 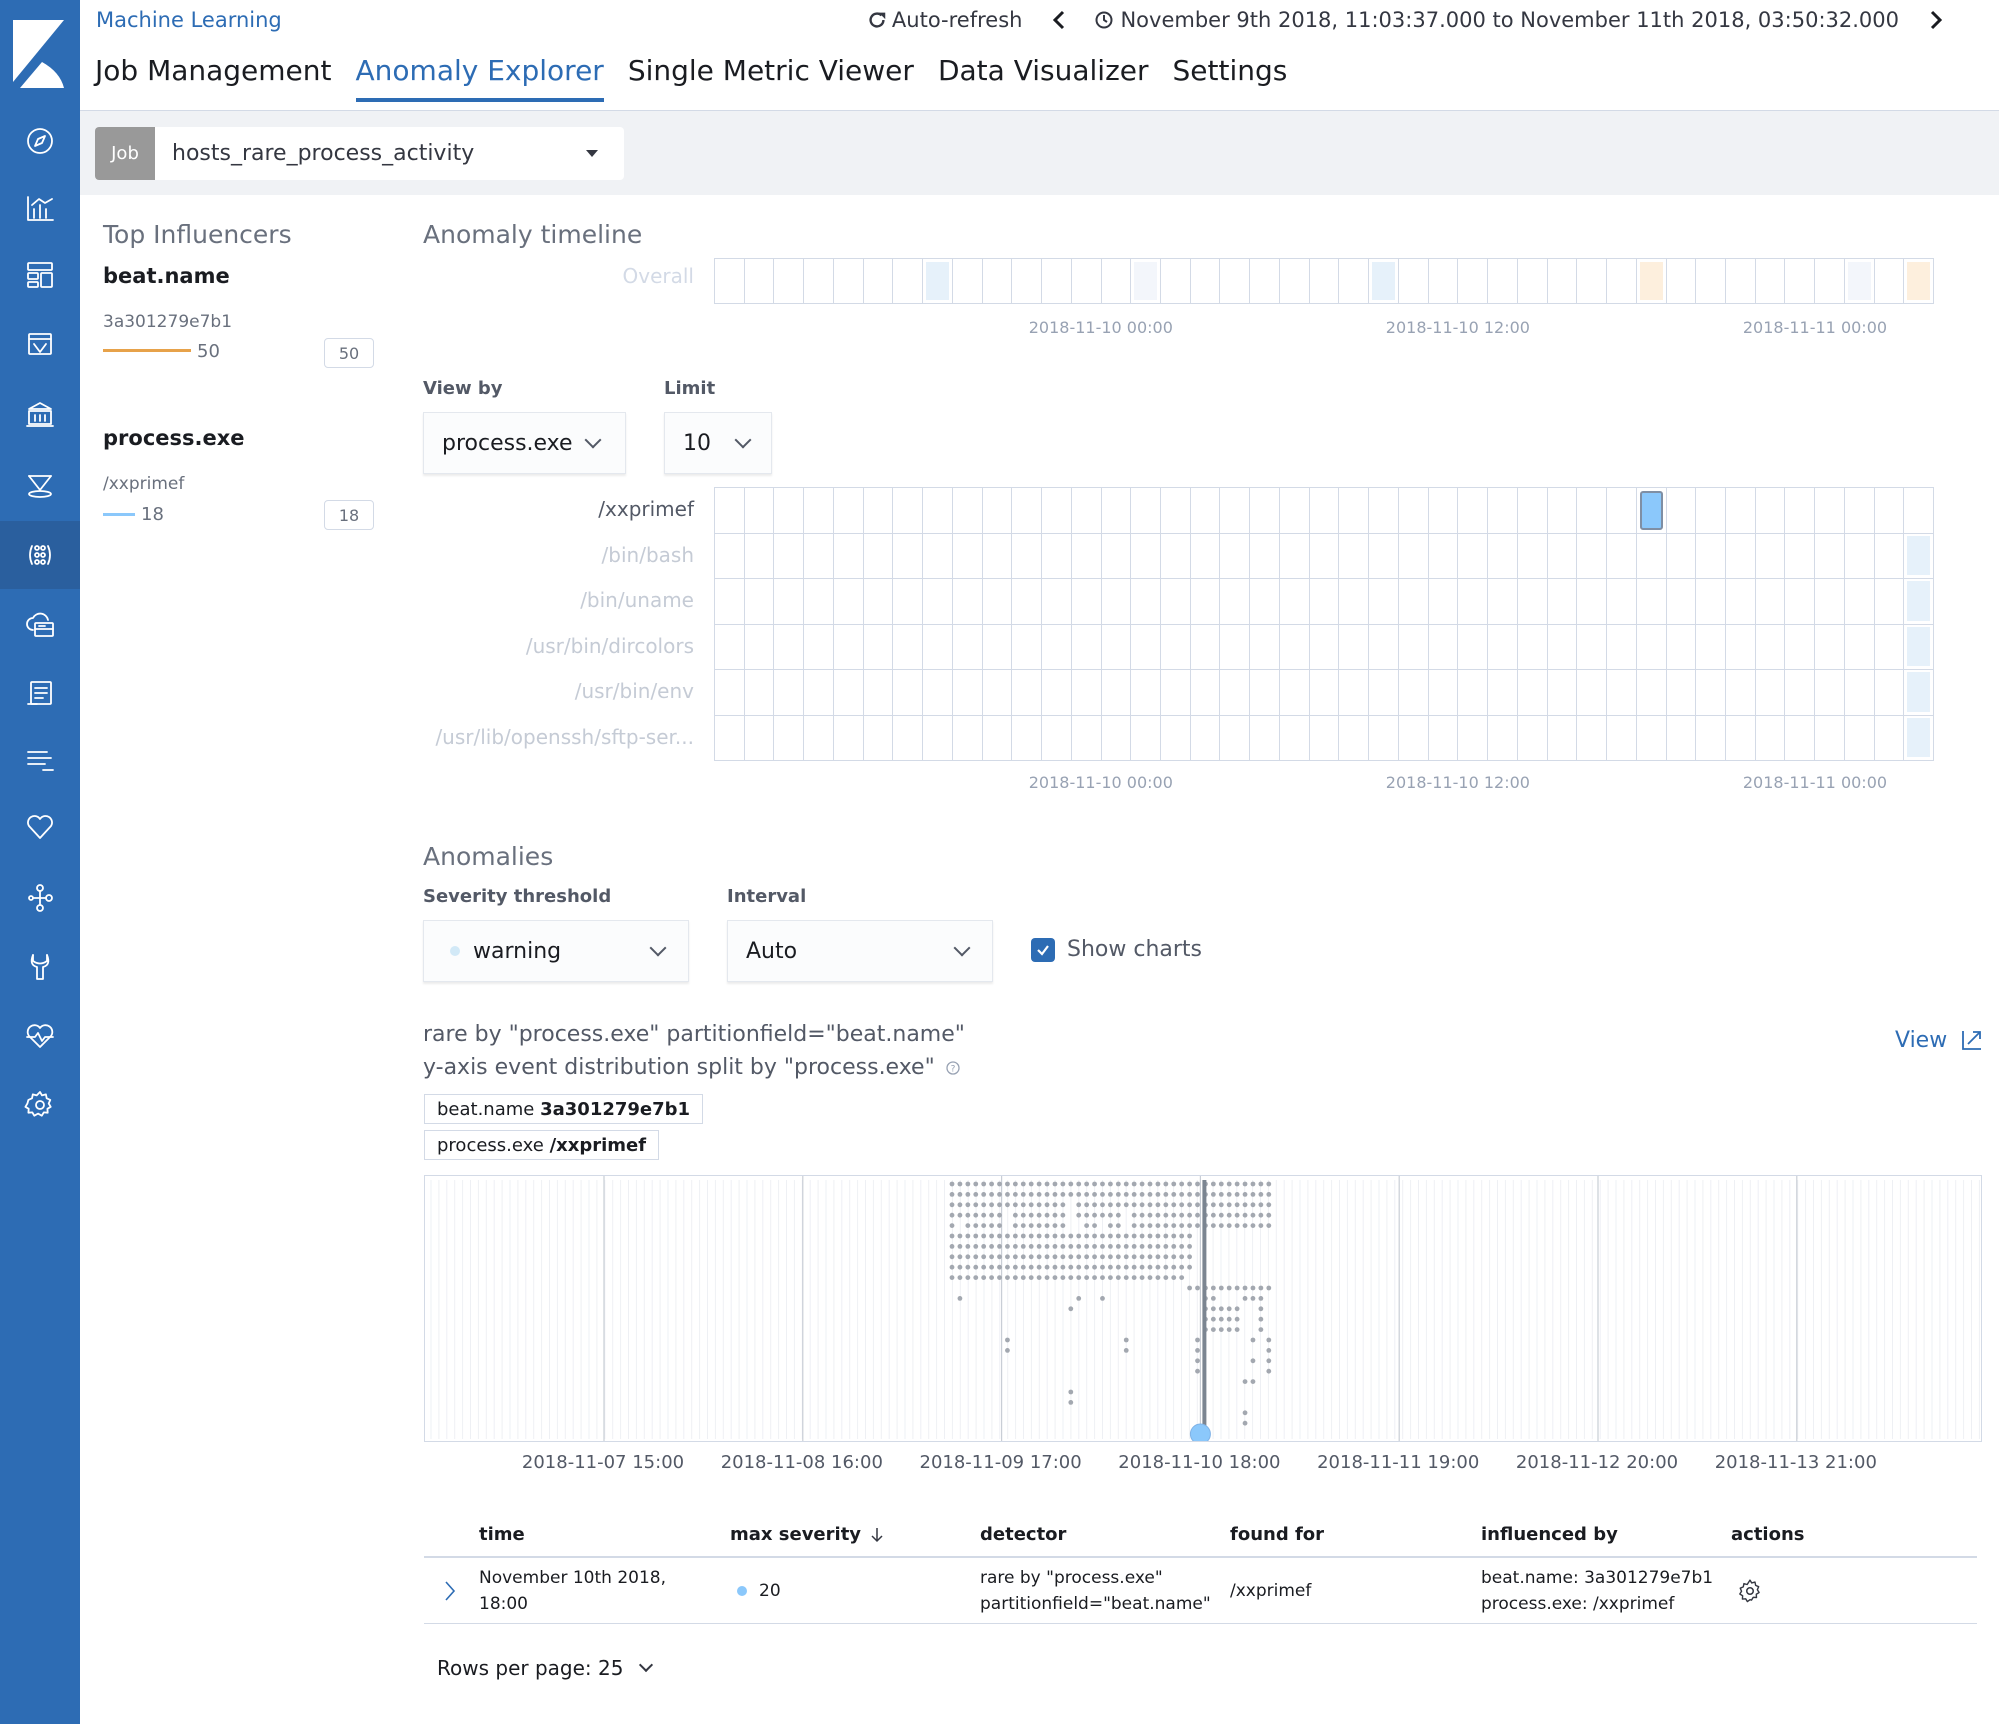 I want to click on view-by-select: process.exe, so click(x=524, y=443).